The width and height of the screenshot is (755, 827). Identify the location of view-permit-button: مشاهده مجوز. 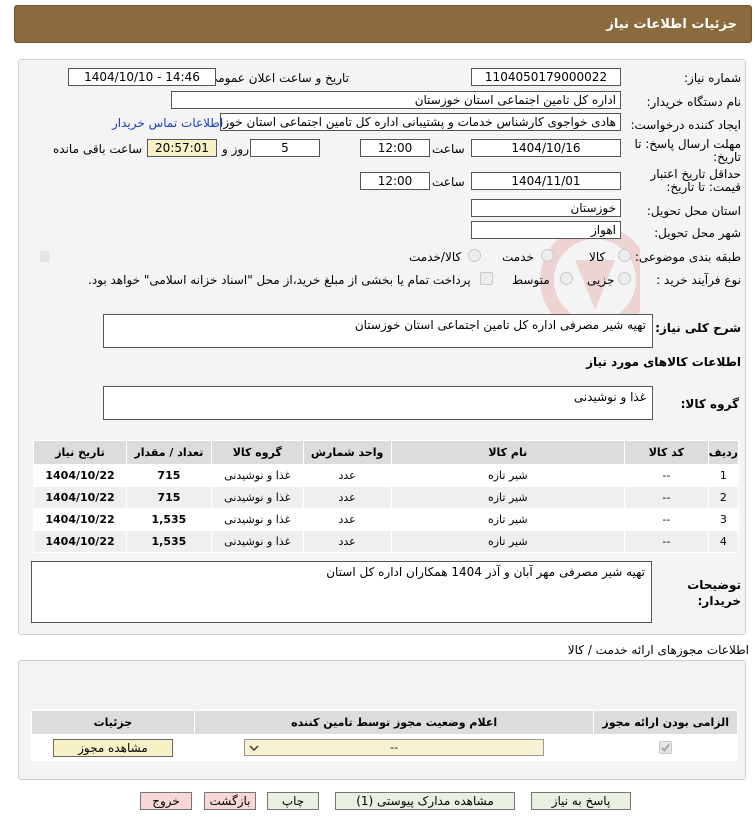
(112, 747).